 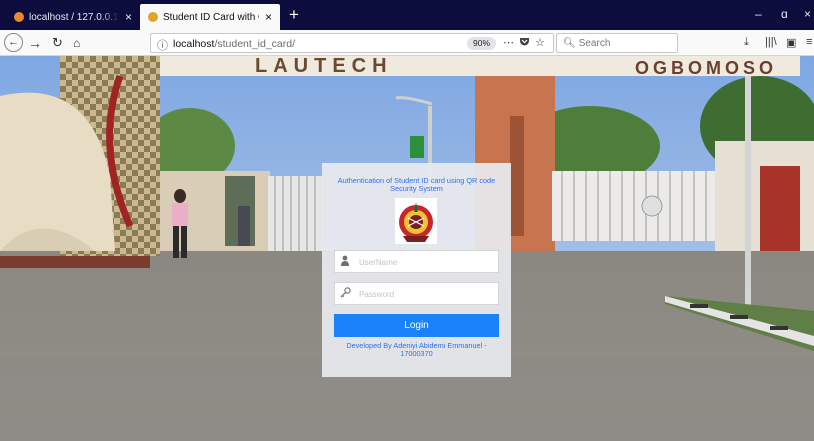 I want to click on back-icon: ←, so click(x=13, y=42).